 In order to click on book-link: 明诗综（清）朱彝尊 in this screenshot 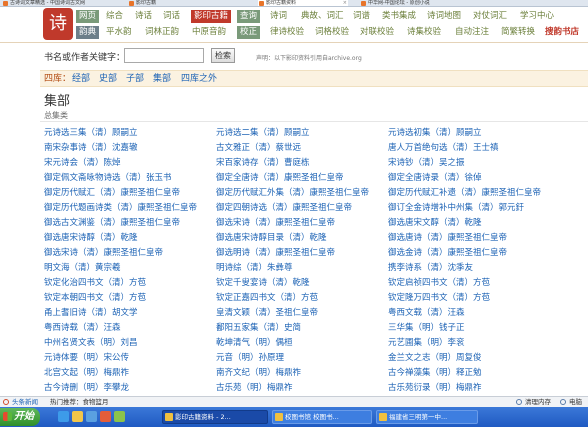, I will do `click(254, 268)`.